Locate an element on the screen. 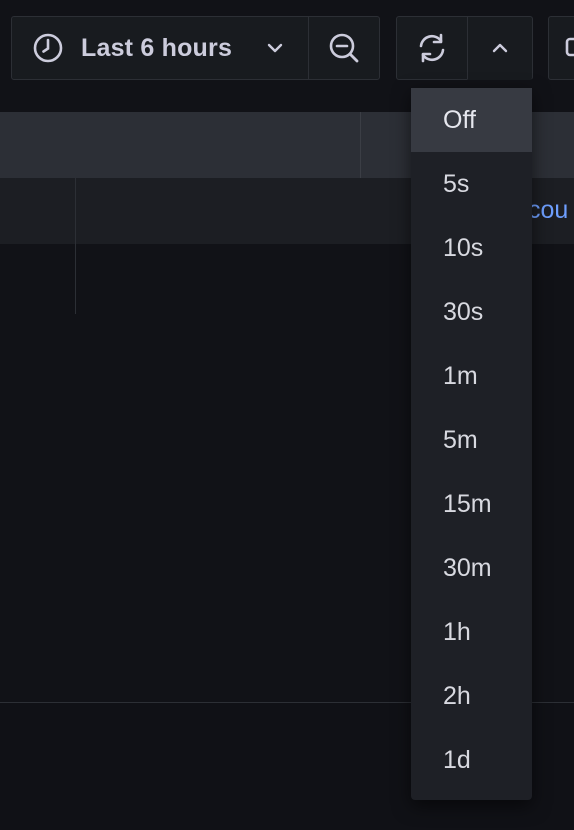  refresh-button is located at coordinates (432, 48).